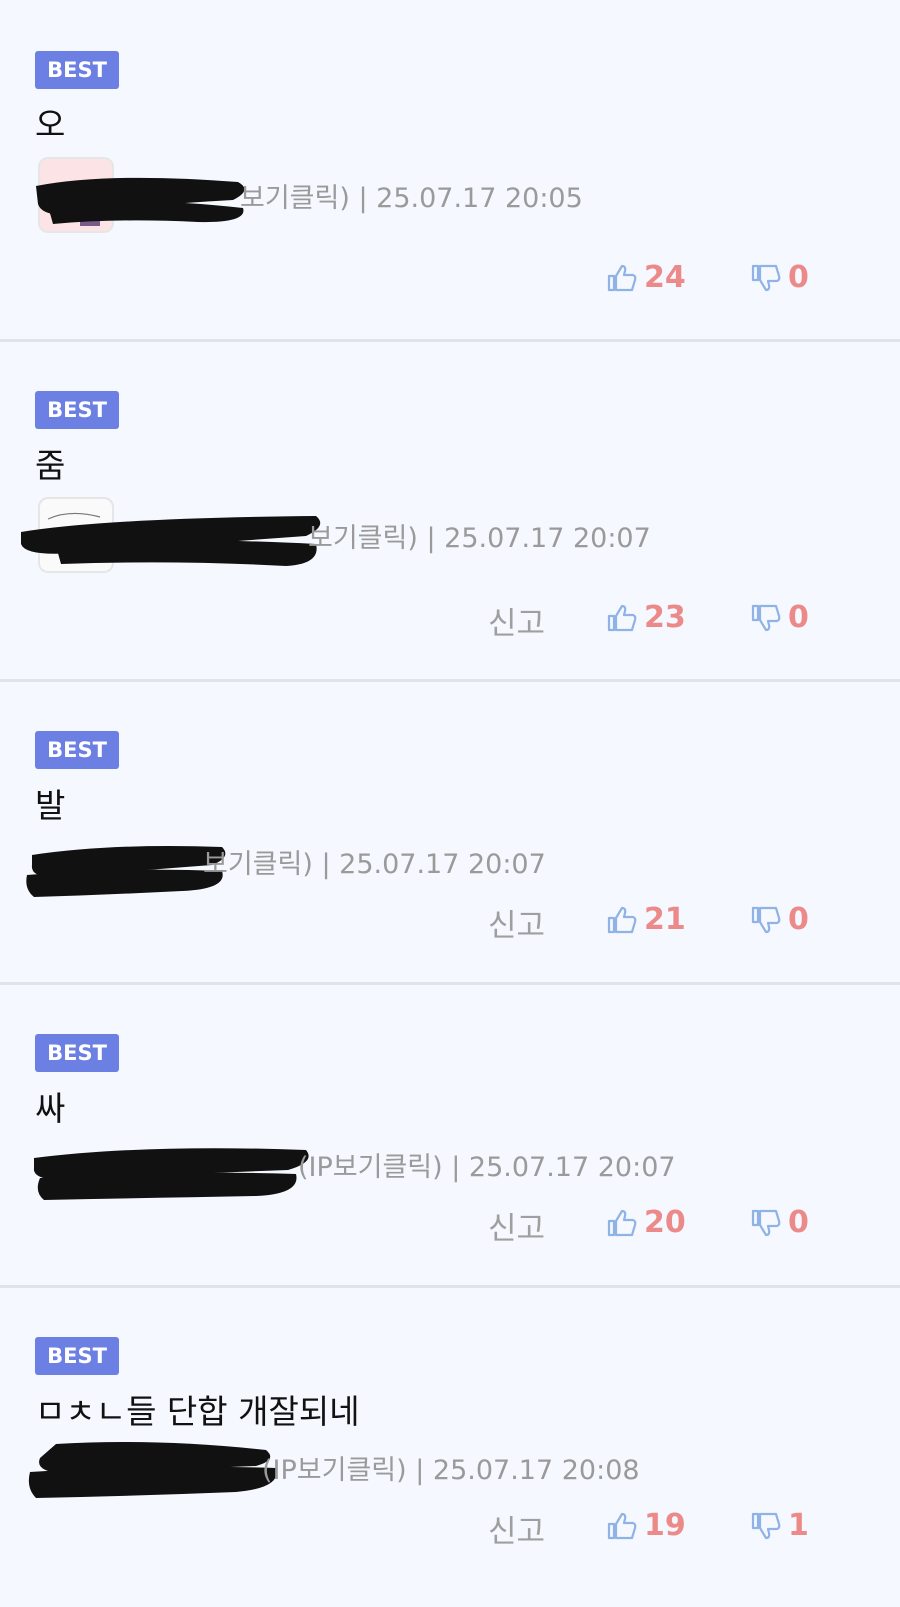  Describe the element at coordinates (665, 277) in the screenshot. I see `like-count: 24` at that location.